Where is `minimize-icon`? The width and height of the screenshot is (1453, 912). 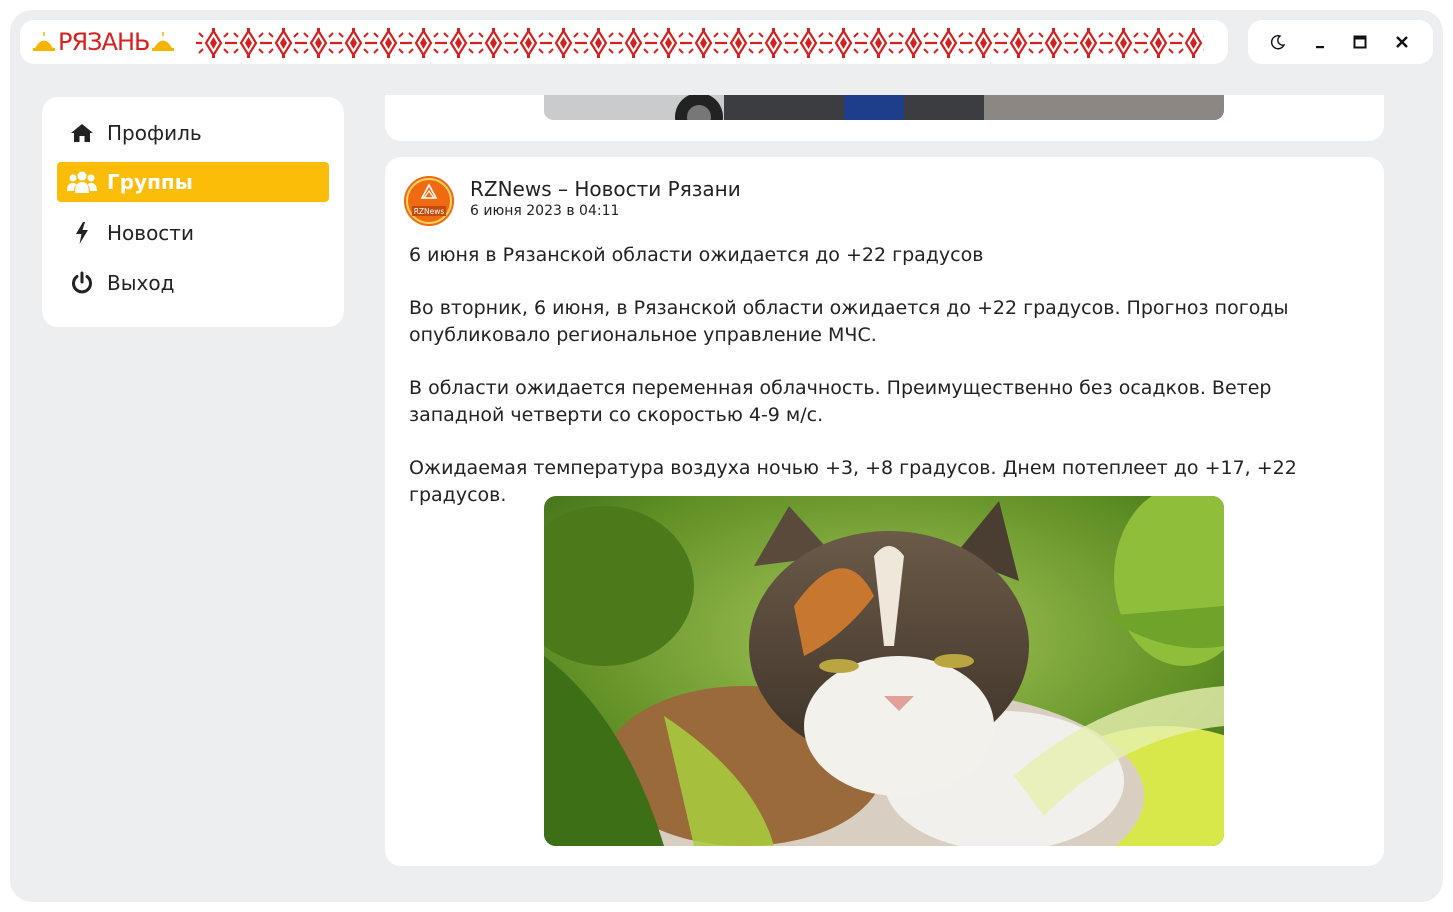 minimize-icon is located at coordinates (1320, 47).